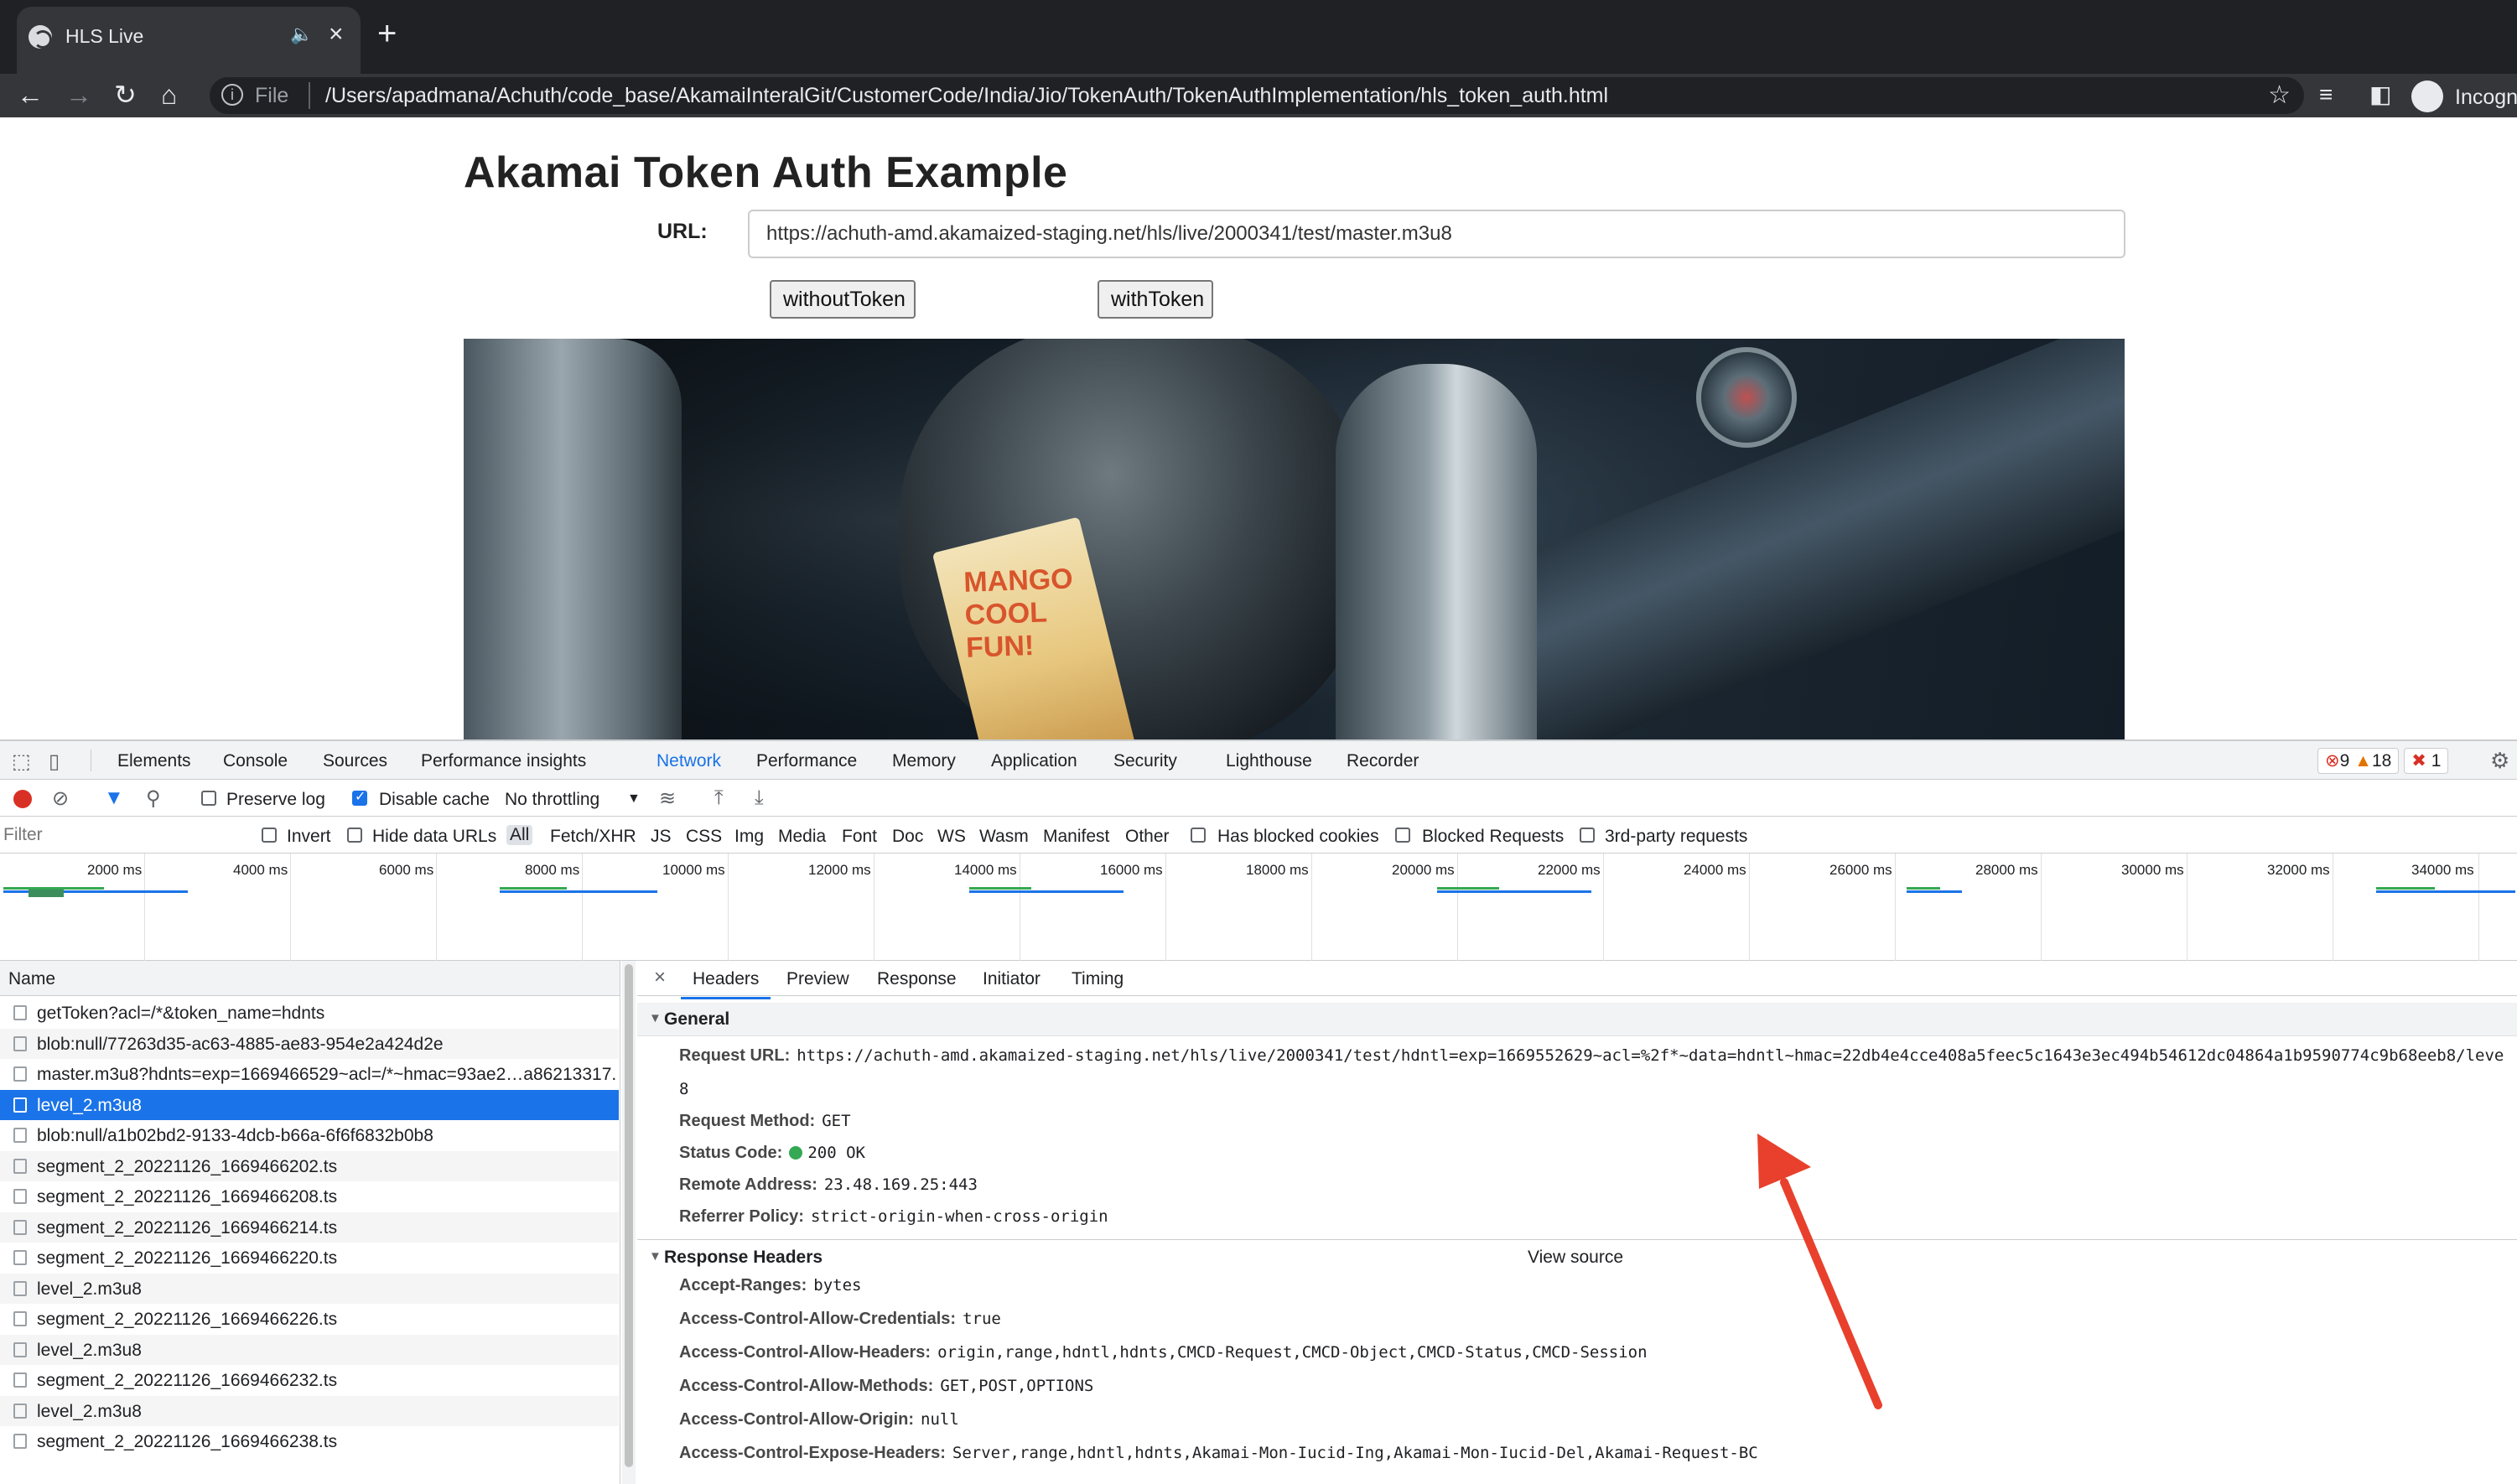 Image resolution: width=2517 pixels, height=1484 pixels. Describe the element at coordinates (1012, 979) in the screenshot. I see `tab-initiator: Initiator` at that location.